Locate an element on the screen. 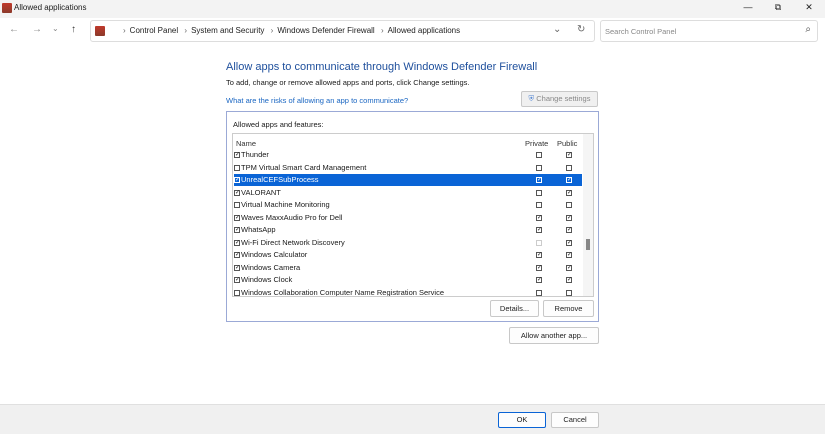 The height and width of the screenshot is (434, 825). control-panel-icon is located at coordinates (100, 31).